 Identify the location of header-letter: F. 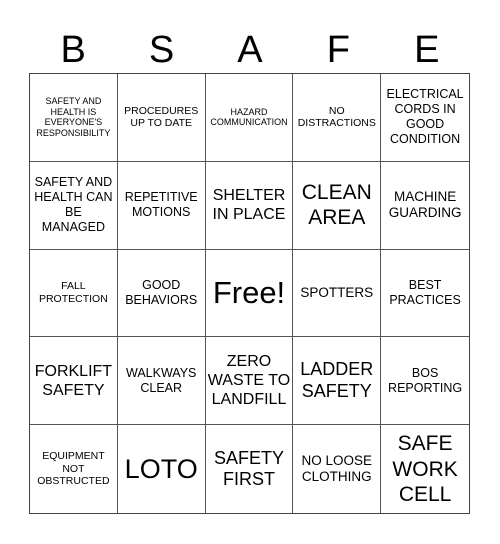
(338, 50).